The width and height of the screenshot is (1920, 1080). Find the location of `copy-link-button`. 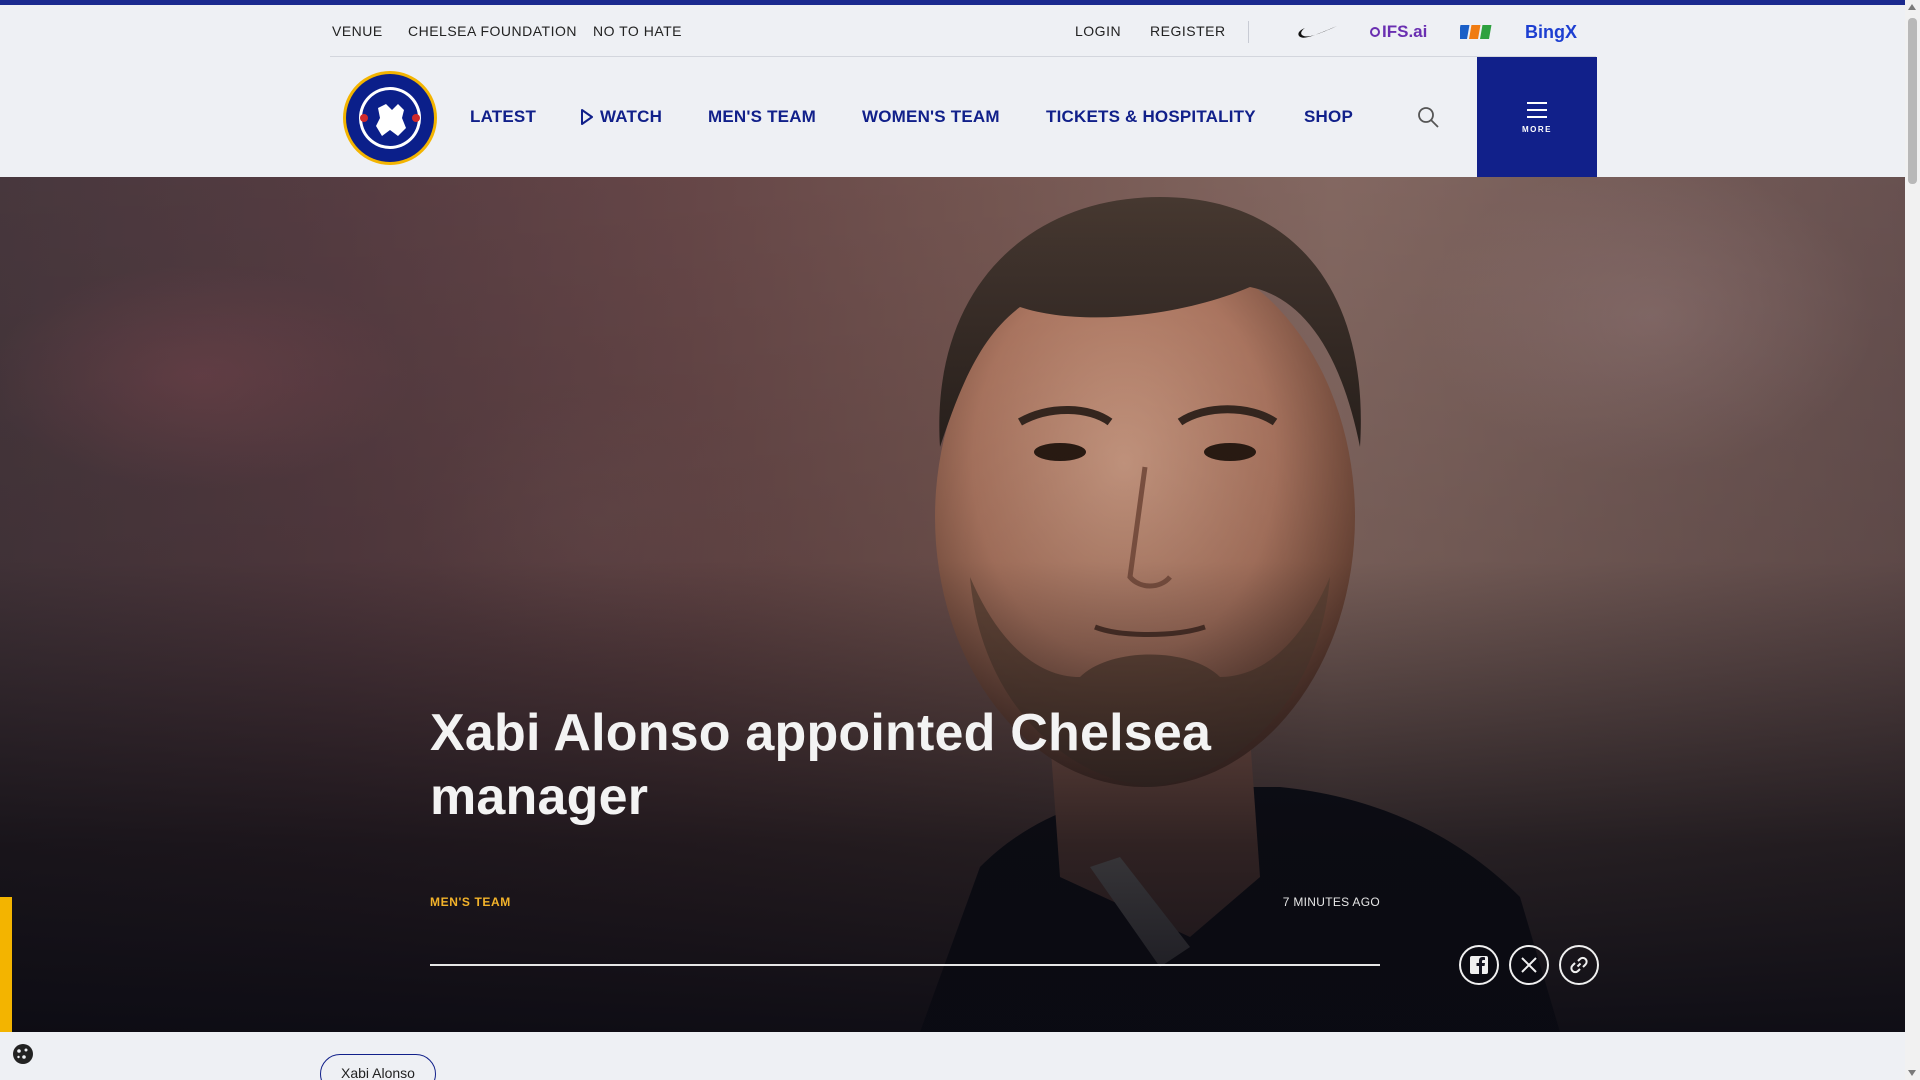

copy-link-button is located at coordinates (1579, 965).